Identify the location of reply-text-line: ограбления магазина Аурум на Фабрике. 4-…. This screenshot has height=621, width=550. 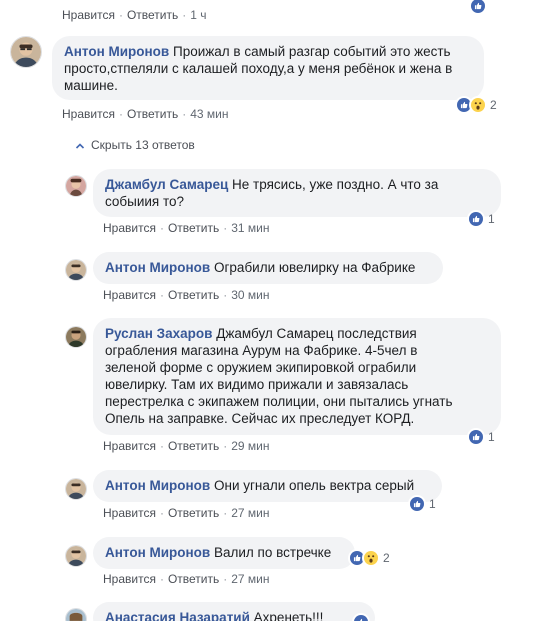
(261, 350).